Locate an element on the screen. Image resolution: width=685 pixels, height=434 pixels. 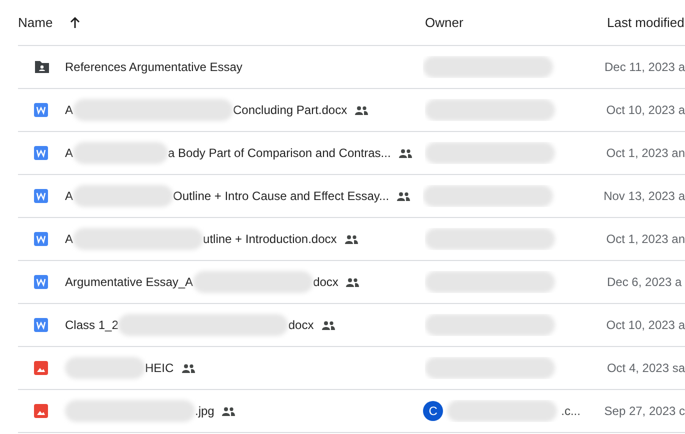
file-row: A utline + Introduction.docx Oct 1, 2023 an is located at coordinates (351, 239).